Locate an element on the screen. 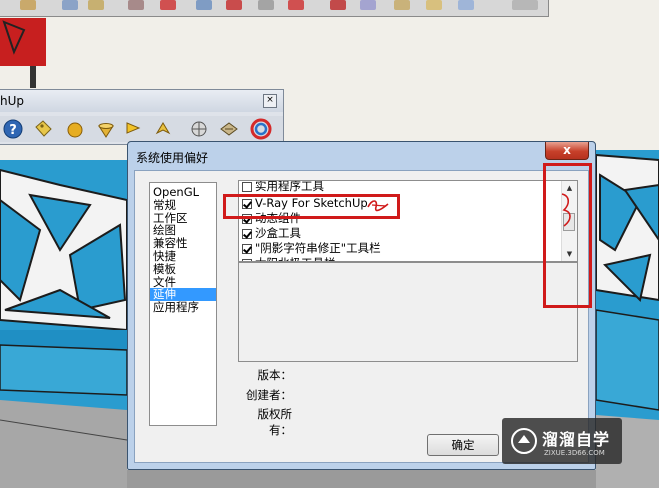  extension-description-box is located at coordinates (408, 312).